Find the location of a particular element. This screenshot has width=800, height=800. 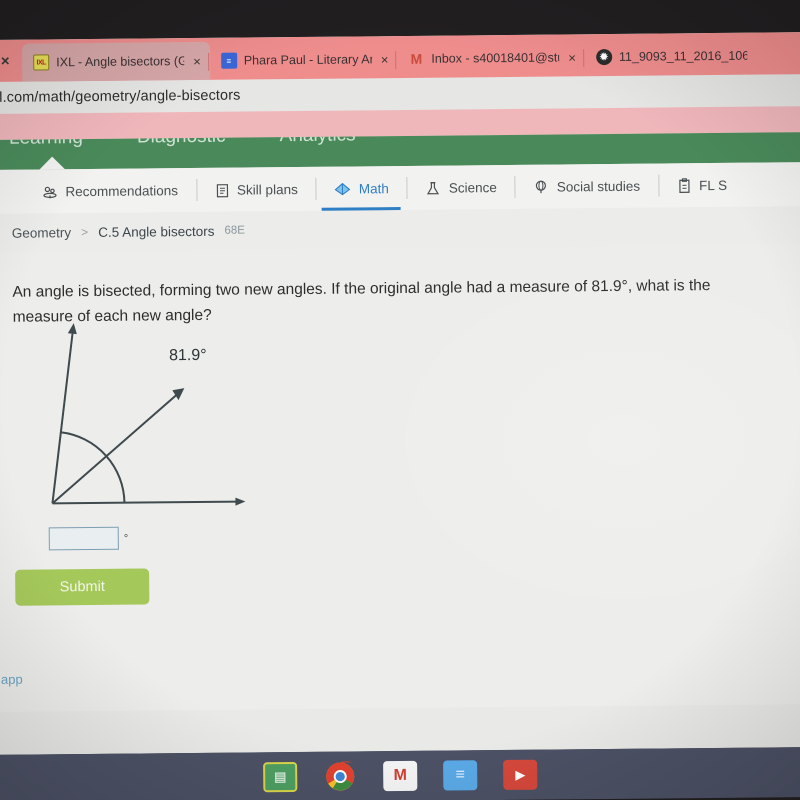

browser-tab-title: IXL - Angle bisectors (Ge is located at coordinates (120, 62).